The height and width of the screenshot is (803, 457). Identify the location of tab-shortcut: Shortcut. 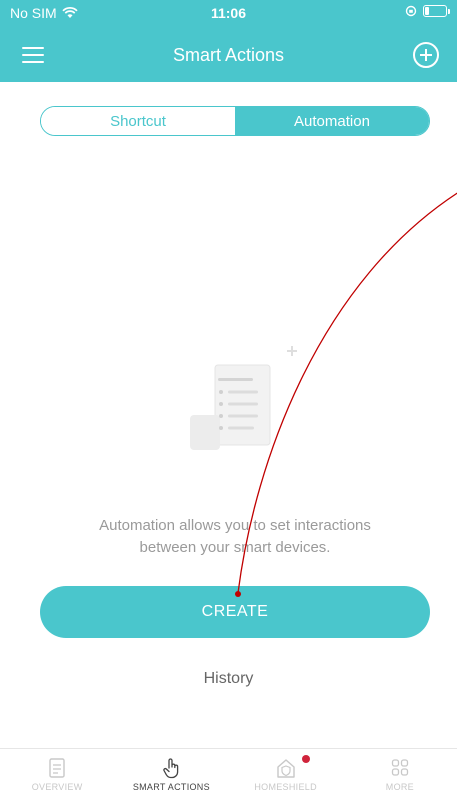
(138, 121).